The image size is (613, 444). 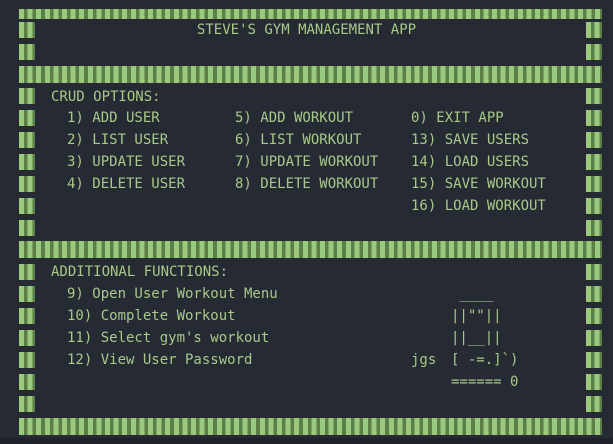 What do you see at coordinates (470, 140) in the screenshot?
I see `menu-option-save-users: 13) SAVE USERS` at bounding box center [470, 140].